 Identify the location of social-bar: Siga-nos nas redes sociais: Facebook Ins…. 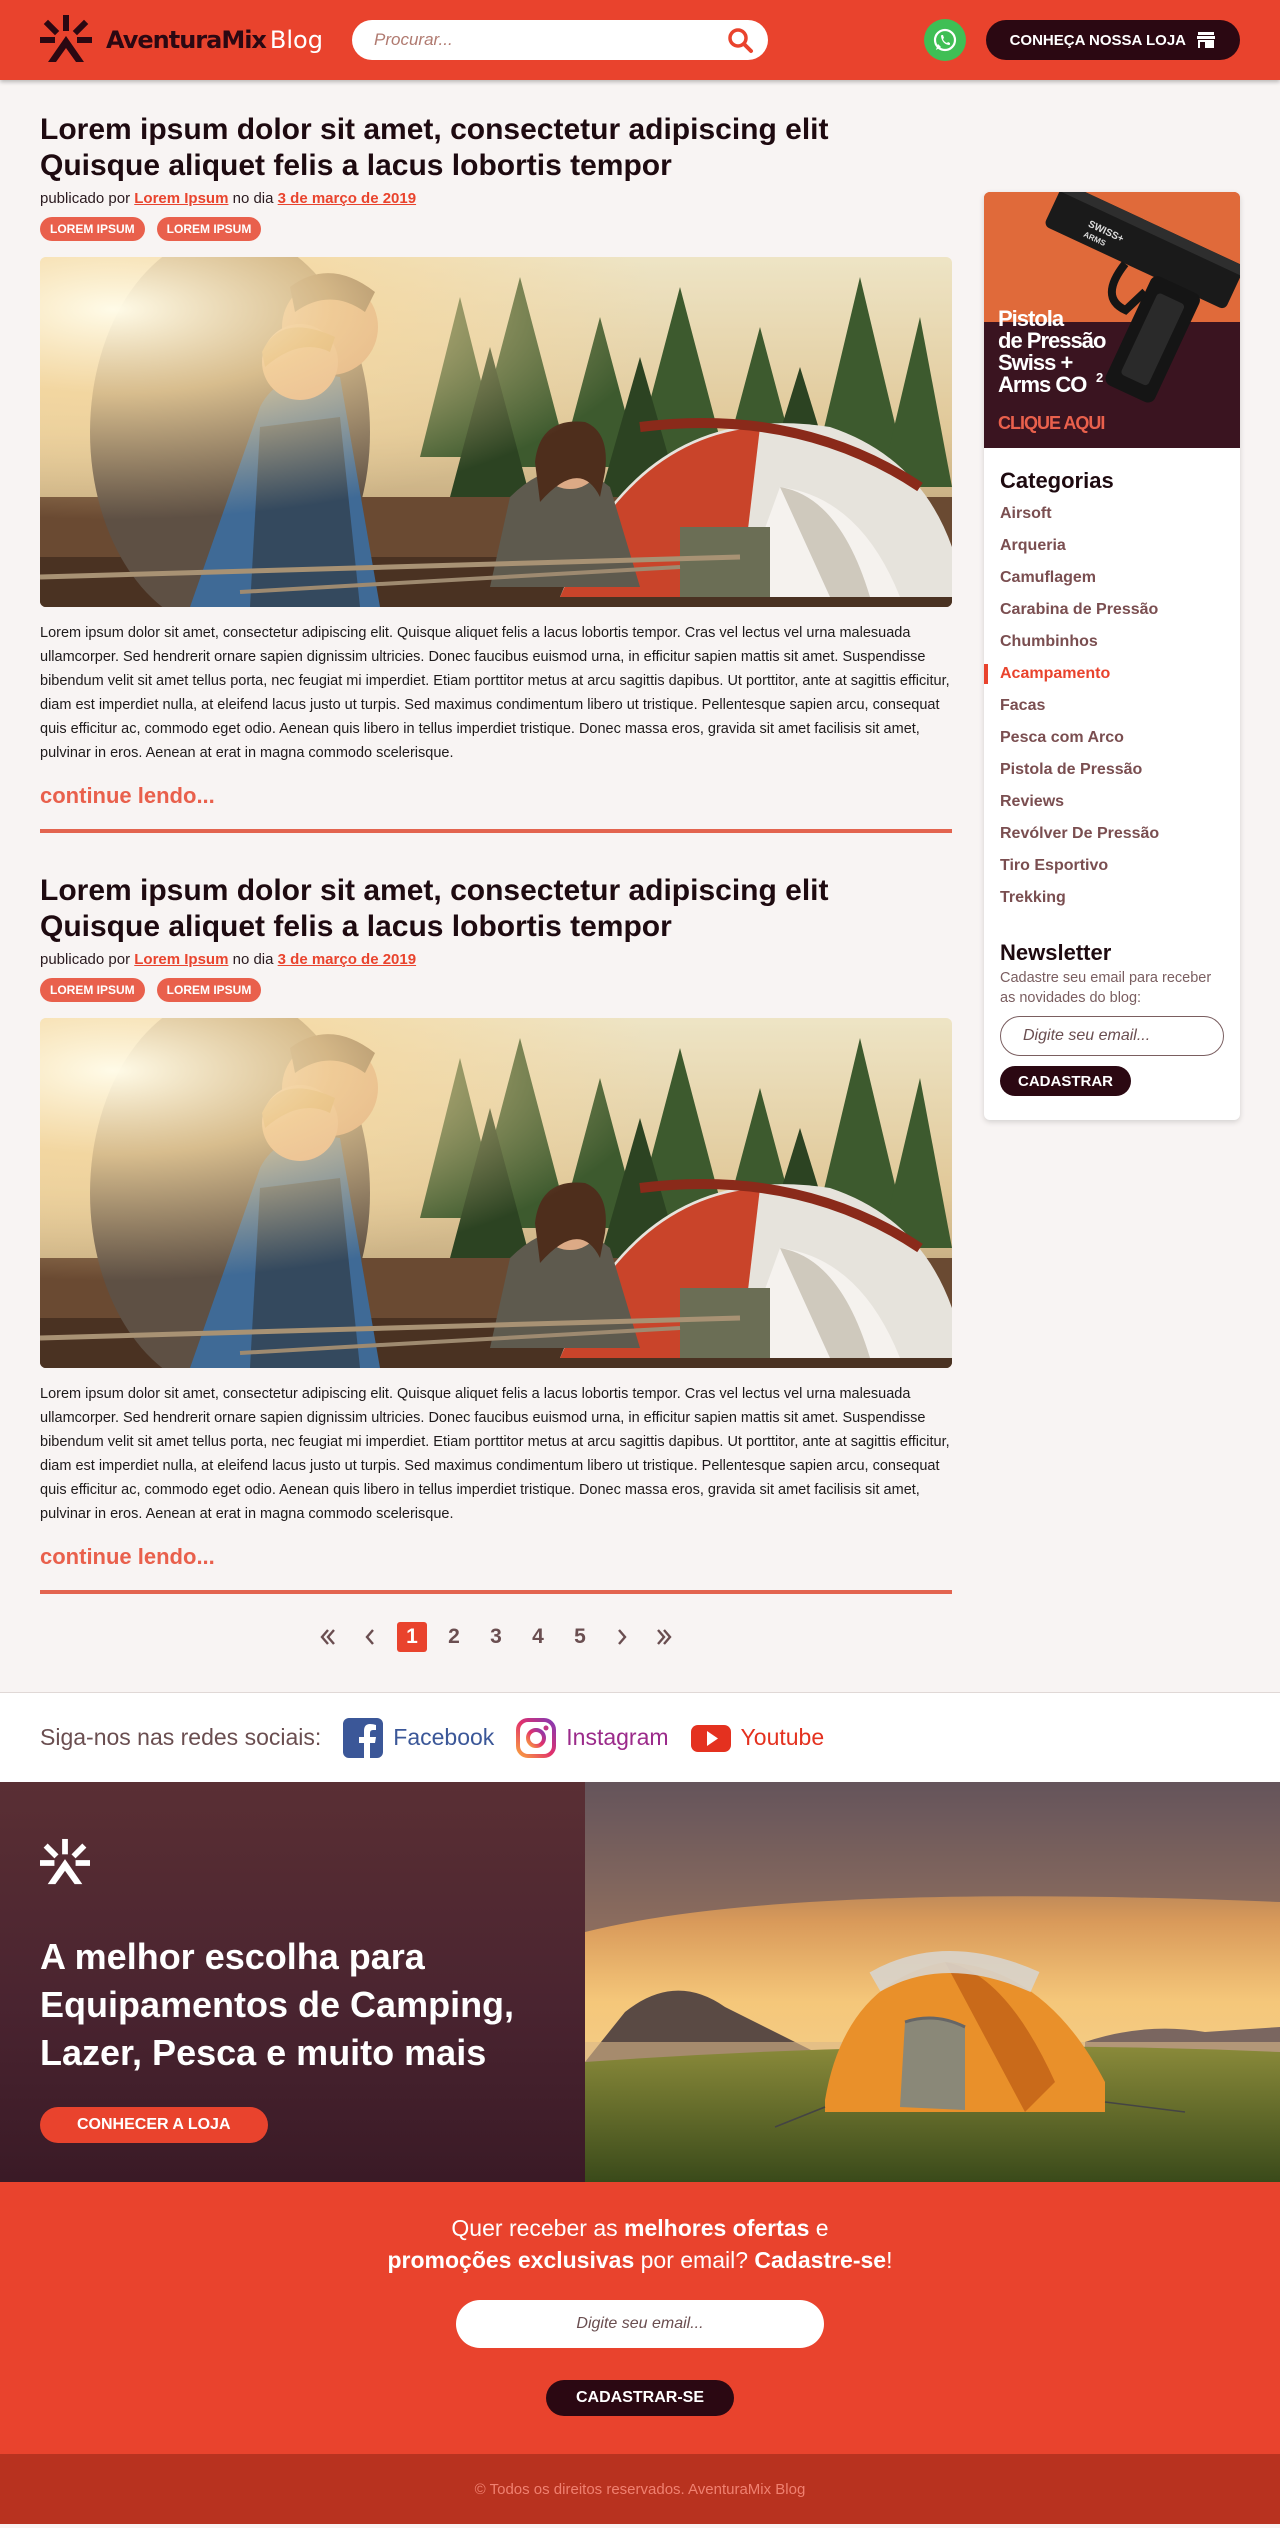
(640, 1737).